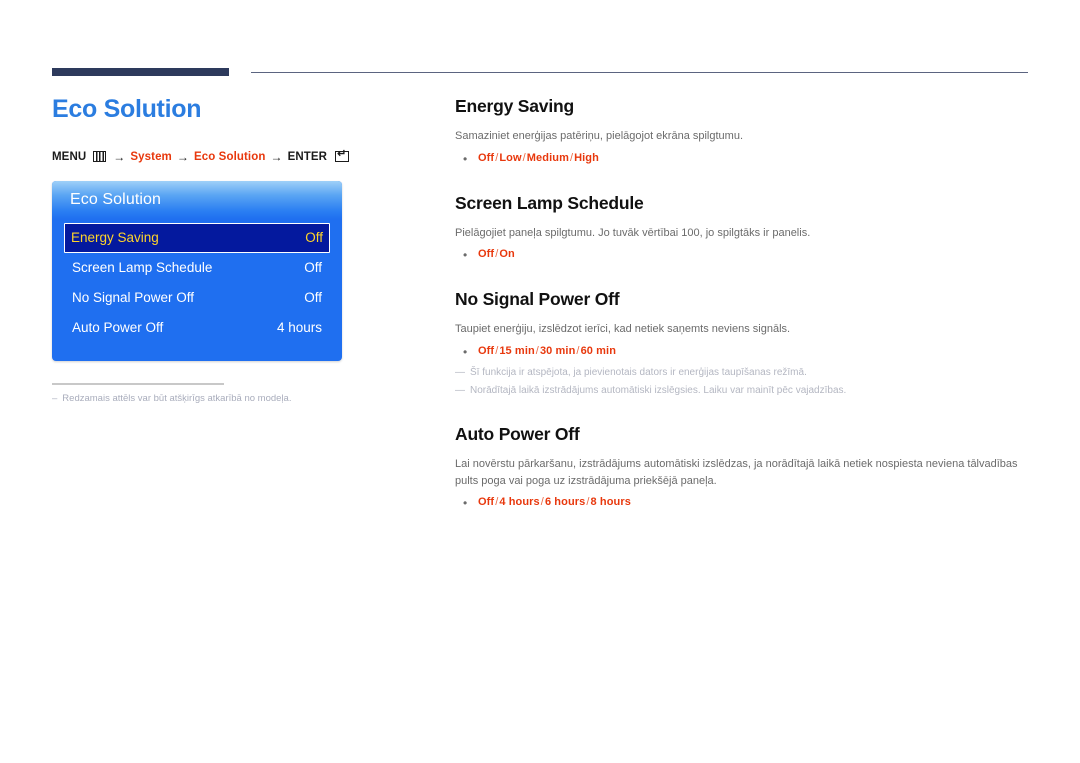 The height and width of the screenshot is (763, 1080). Describe the element at coordinates (116, 199) in the screenshot. I see `osd-title: Eco Solution` at that location.